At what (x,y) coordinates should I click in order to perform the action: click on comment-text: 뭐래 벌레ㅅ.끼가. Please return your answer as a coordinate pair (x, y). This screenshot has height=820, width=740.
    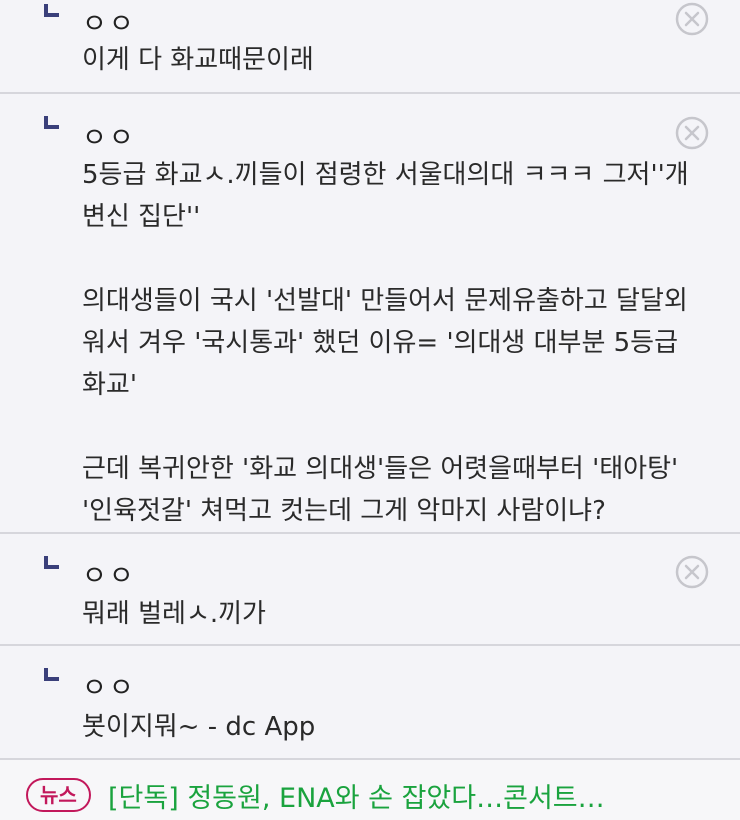
    Looking at the image, I should click on (174, 614).